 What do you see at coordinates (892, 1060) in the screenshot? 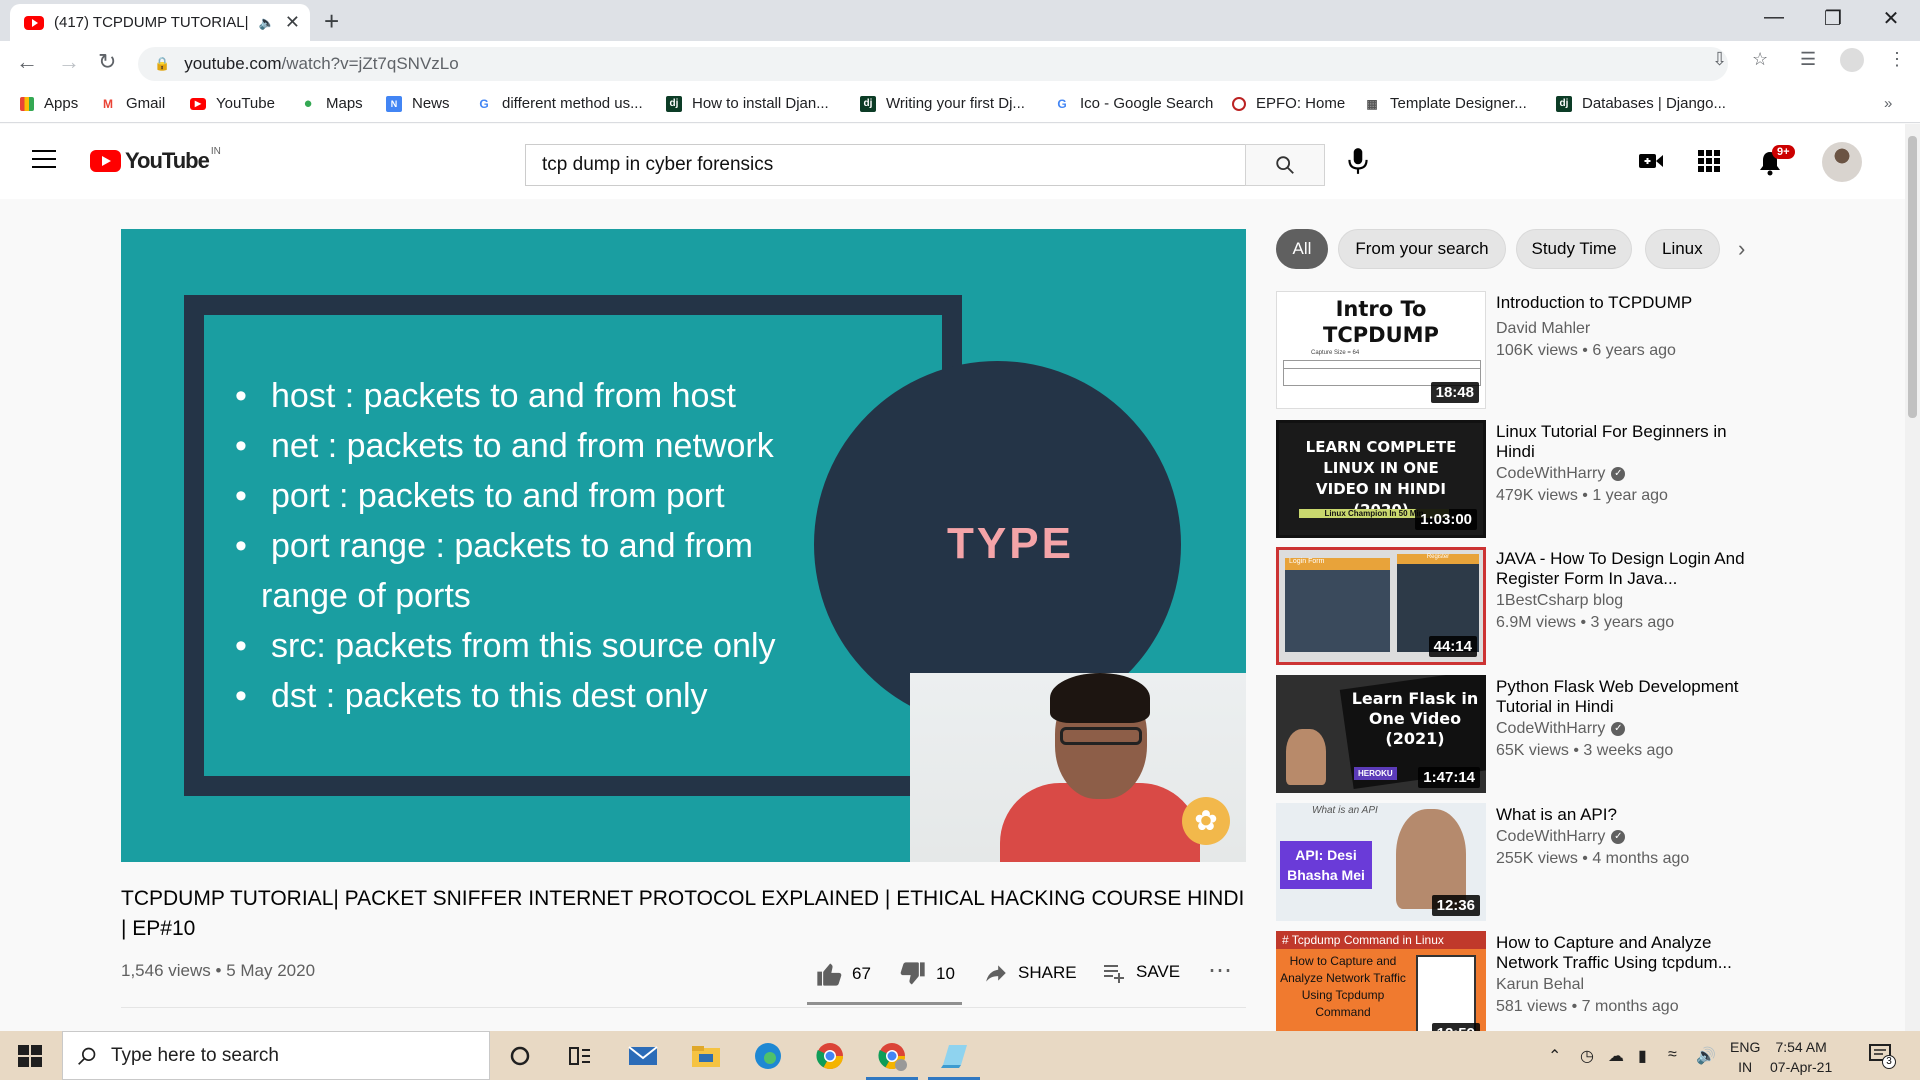
I see `chrome-profile-icon` at bounding box center [892, 1060].